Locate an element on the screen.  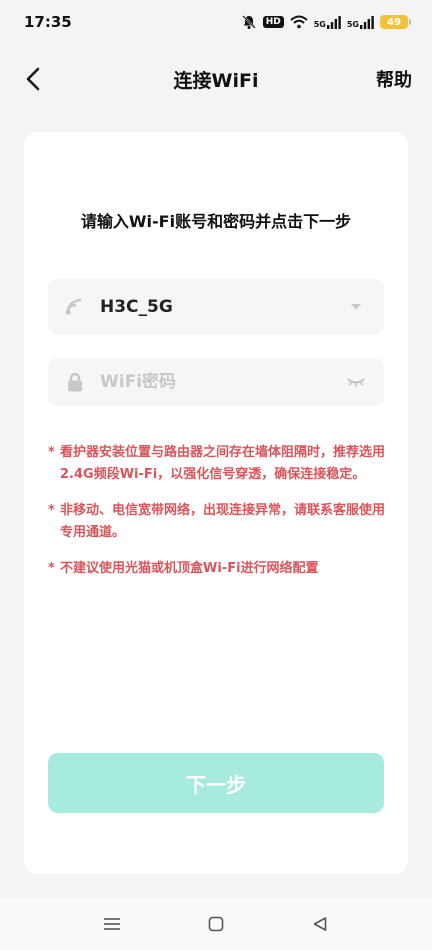
tip-item: * 不建议使用光猫或机顶盒Wi-Fi进行网络配置 is located at coordinates (218, 569).